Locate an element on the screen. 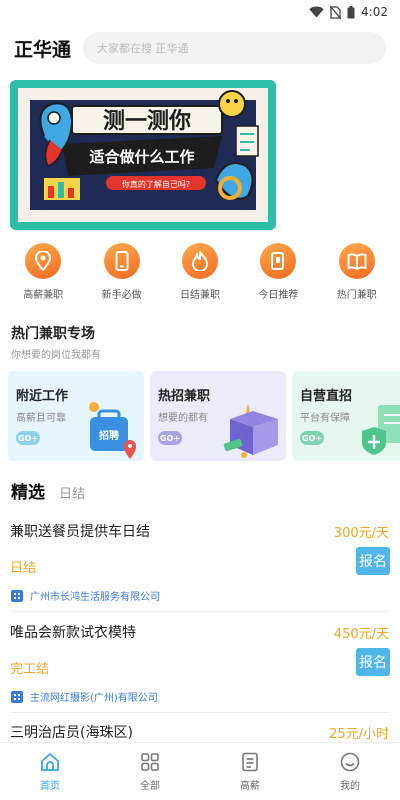 The height and width of the screenshot is (800, 400). quick-item-popular: 热门兼职 is located at coordinates (357, 275).